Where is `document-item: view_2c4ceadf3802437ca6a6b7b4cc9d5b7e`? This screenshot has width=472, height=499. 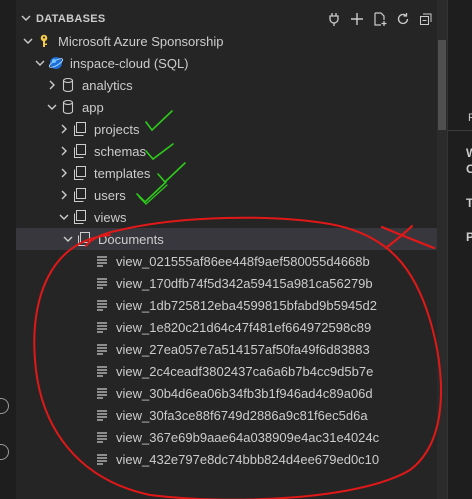 document-item: view_2c4ceadf3802437ca6a6b7b4cc9d5b7e is located at coordinates (226, 371).